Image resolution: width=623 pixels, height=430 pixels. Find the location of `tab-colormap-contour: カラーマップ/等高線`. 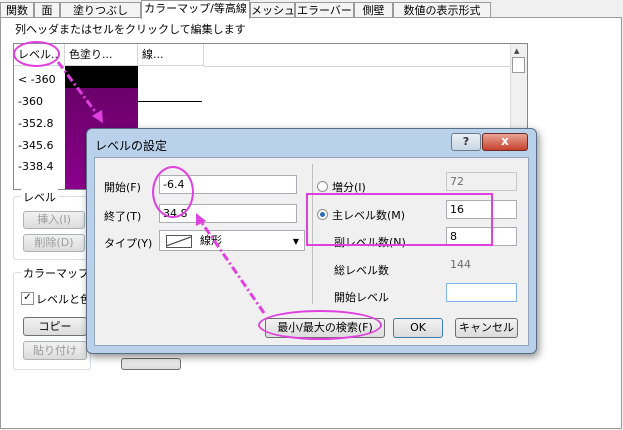

tab-colormap-contour: カラーマップ/等高線 is located at coordinates (195, 9).